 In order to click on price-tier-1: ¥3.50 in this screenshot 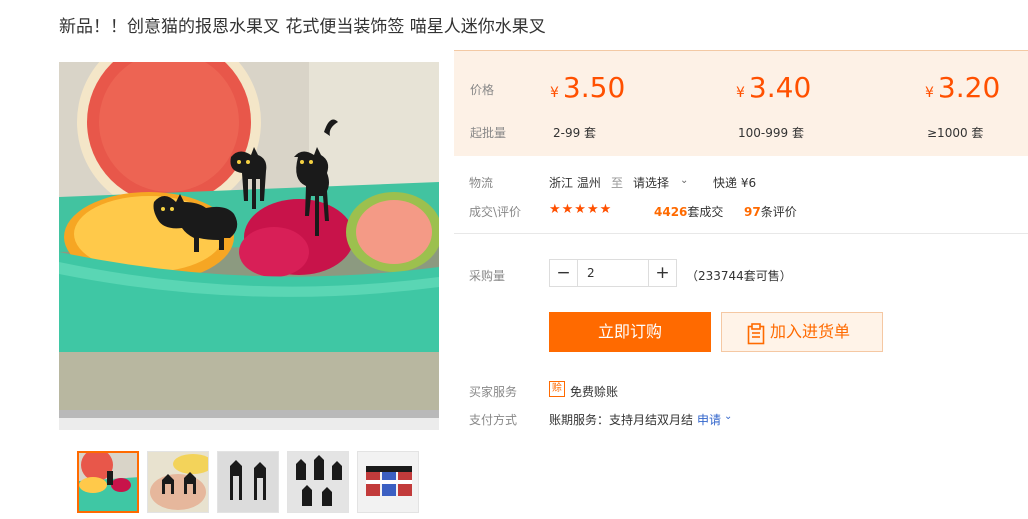, I will do `click(588, 87)`.